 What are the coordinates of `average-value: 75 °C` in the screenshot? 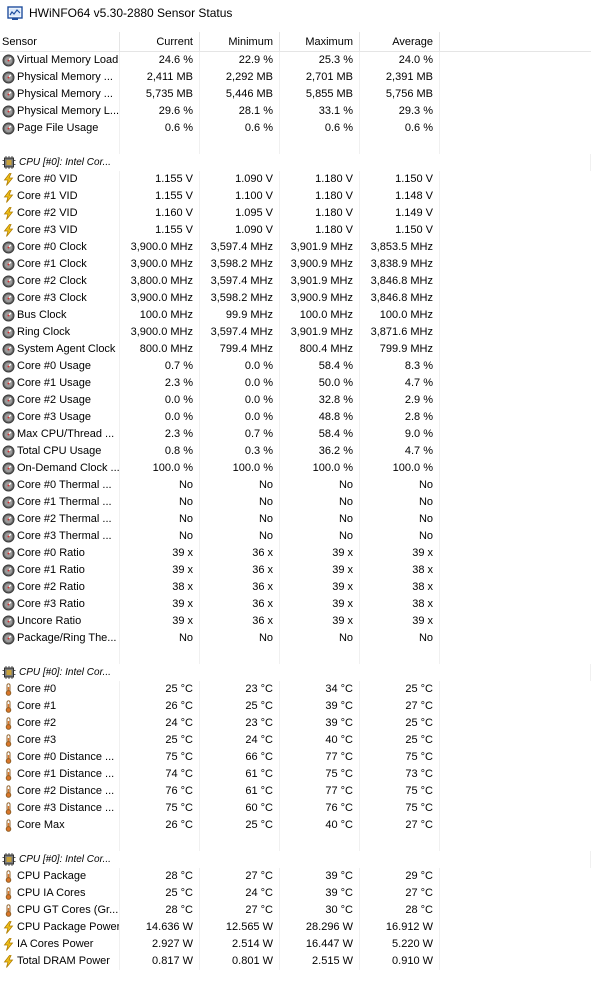 It's located at (400, 791).